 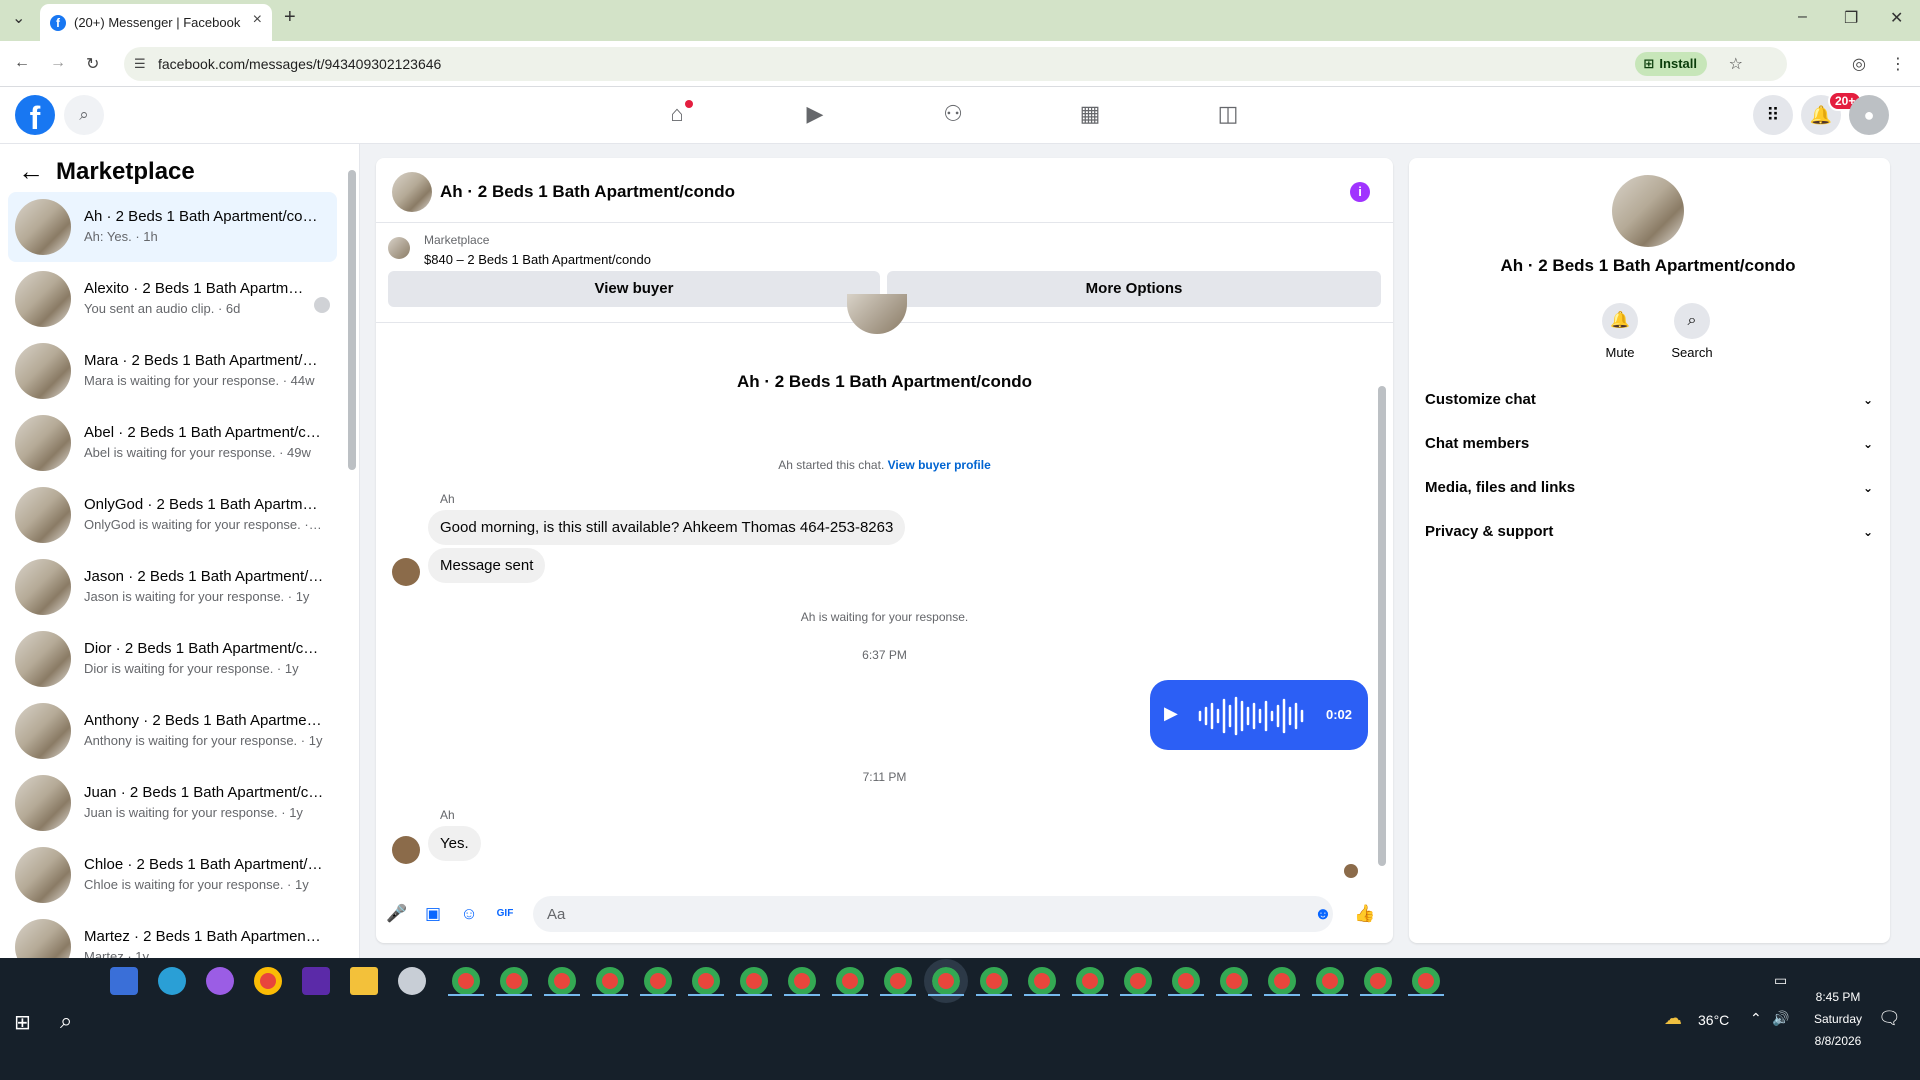 What do you see at coordinates (172, 981) in the screenshot?
I see `edge-icon` at bounding box center [172, 981].